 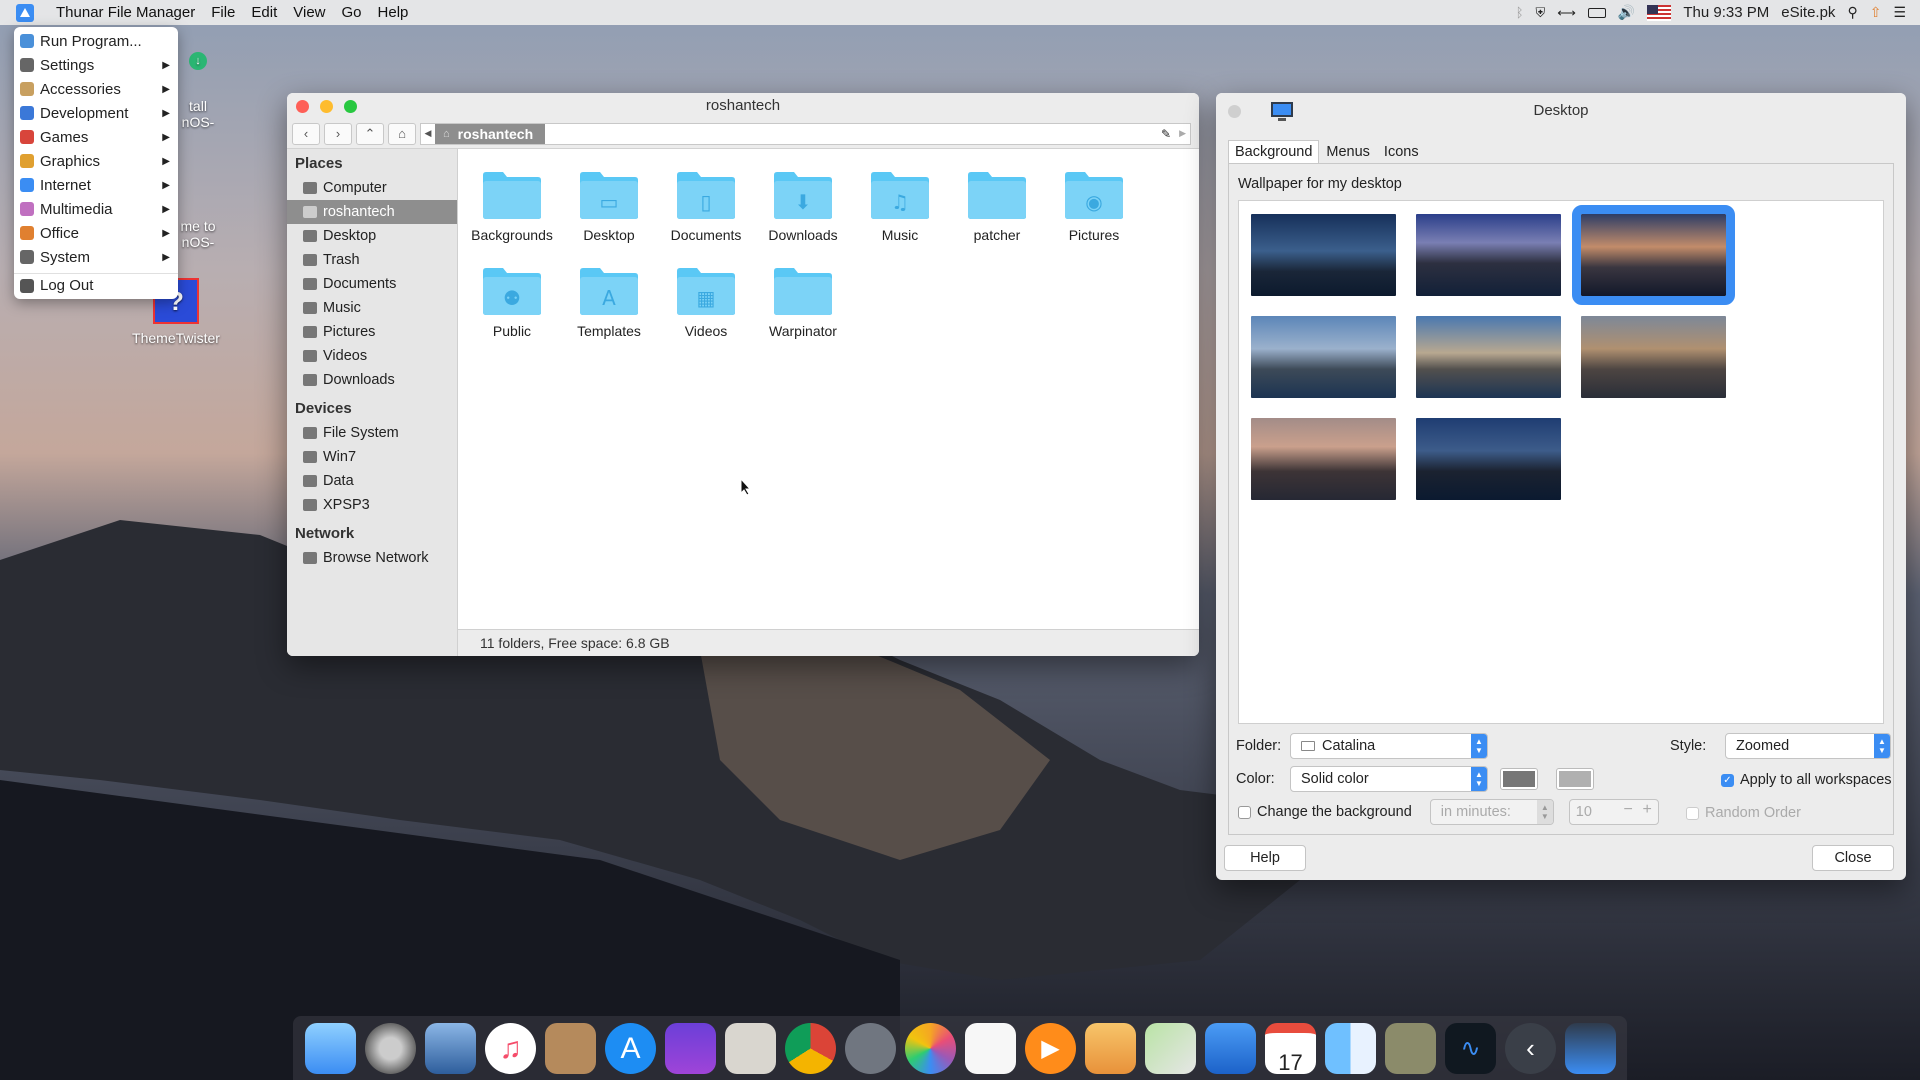 What do you see at coordinates (803, 302) in the screenshot?
I see `folder-warpinator: Warpinator` at bounding box center [803, 302].